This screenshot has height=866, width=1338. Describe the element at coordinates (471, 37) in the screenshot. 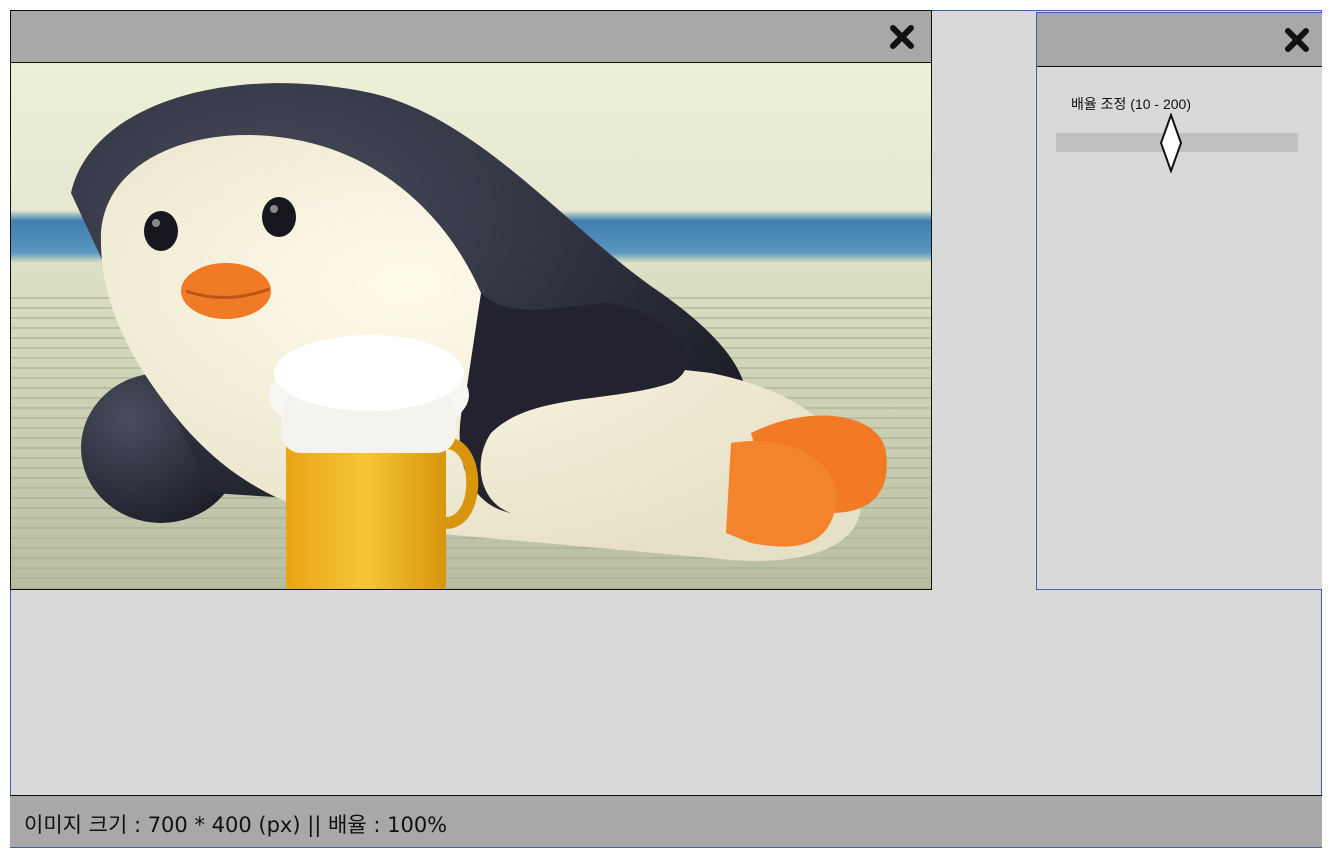

I see `image-window-titlebar` at that location.